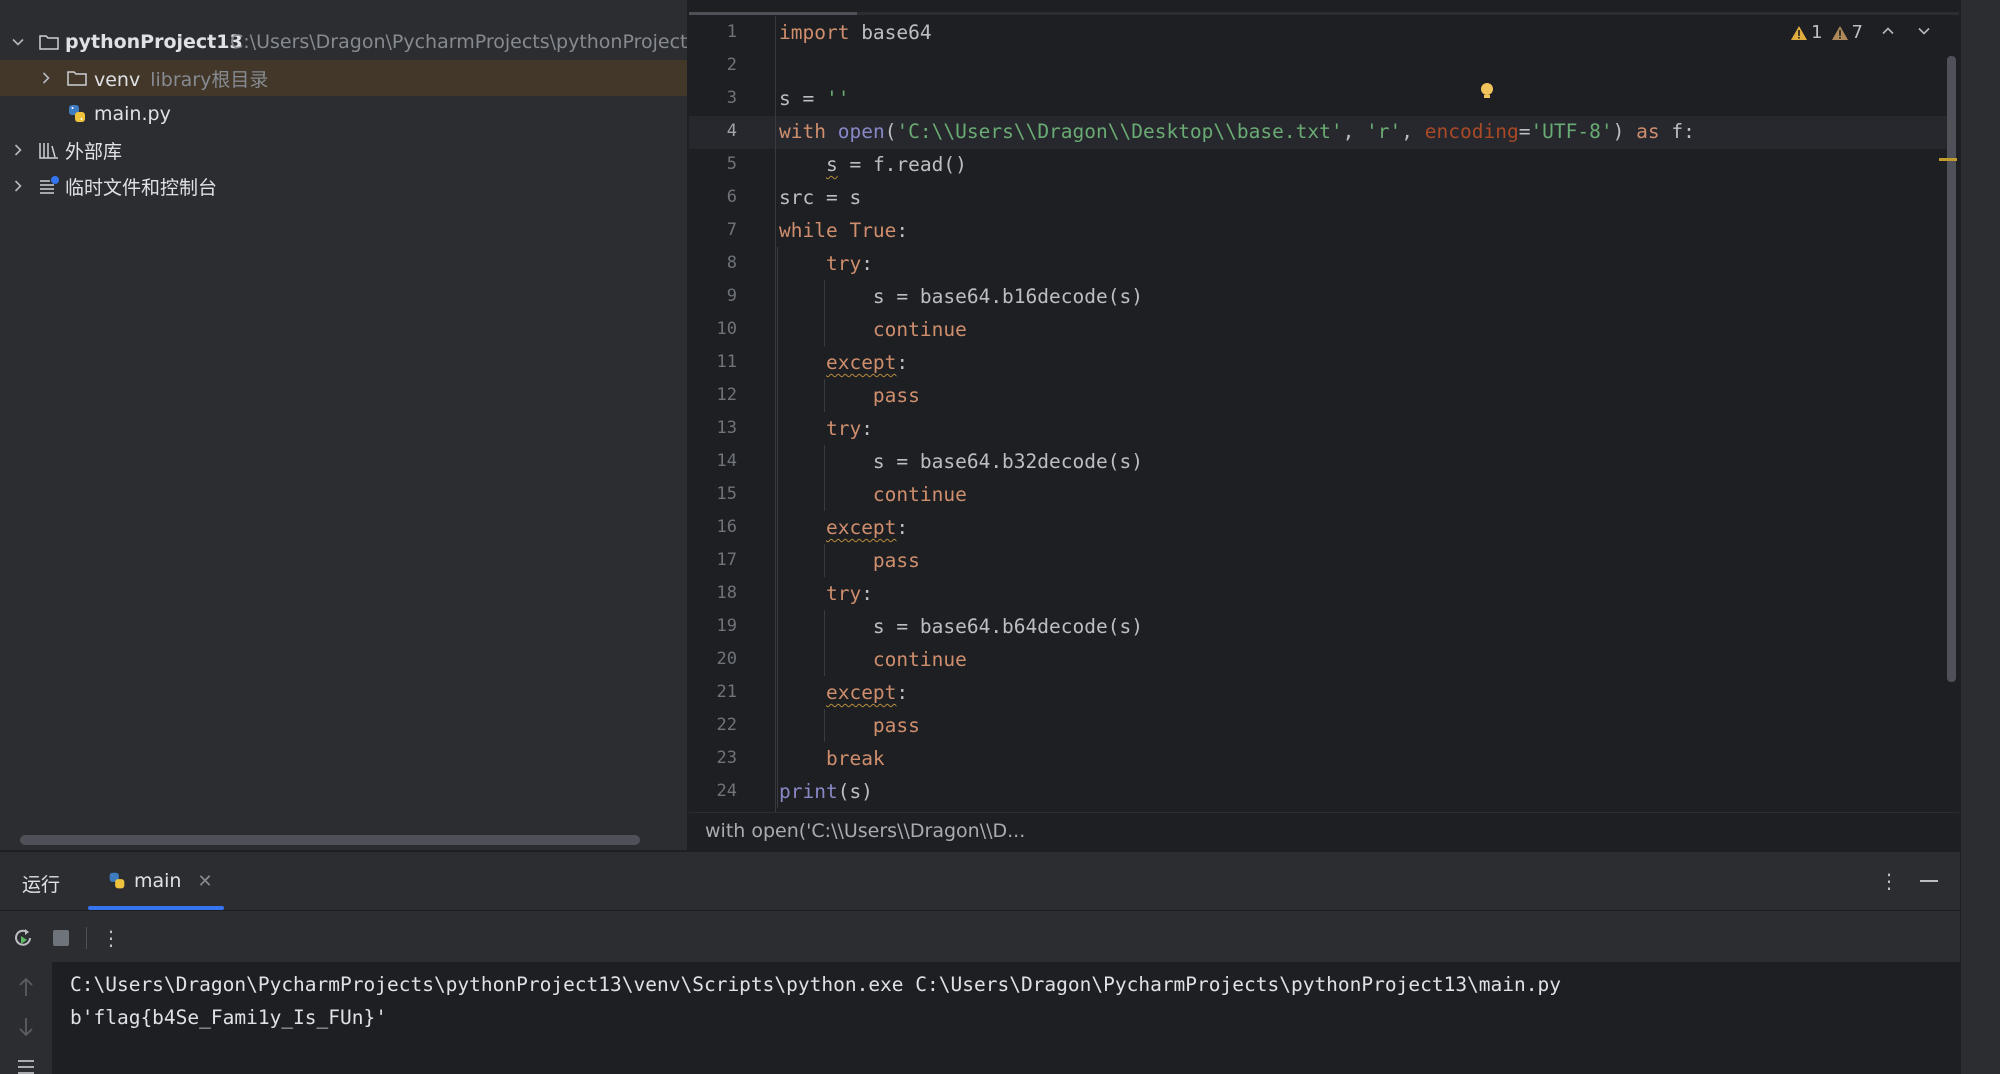  Describe the element at coordinates (713, 692) in the screenshot. I see `line-number: 21` at that location.